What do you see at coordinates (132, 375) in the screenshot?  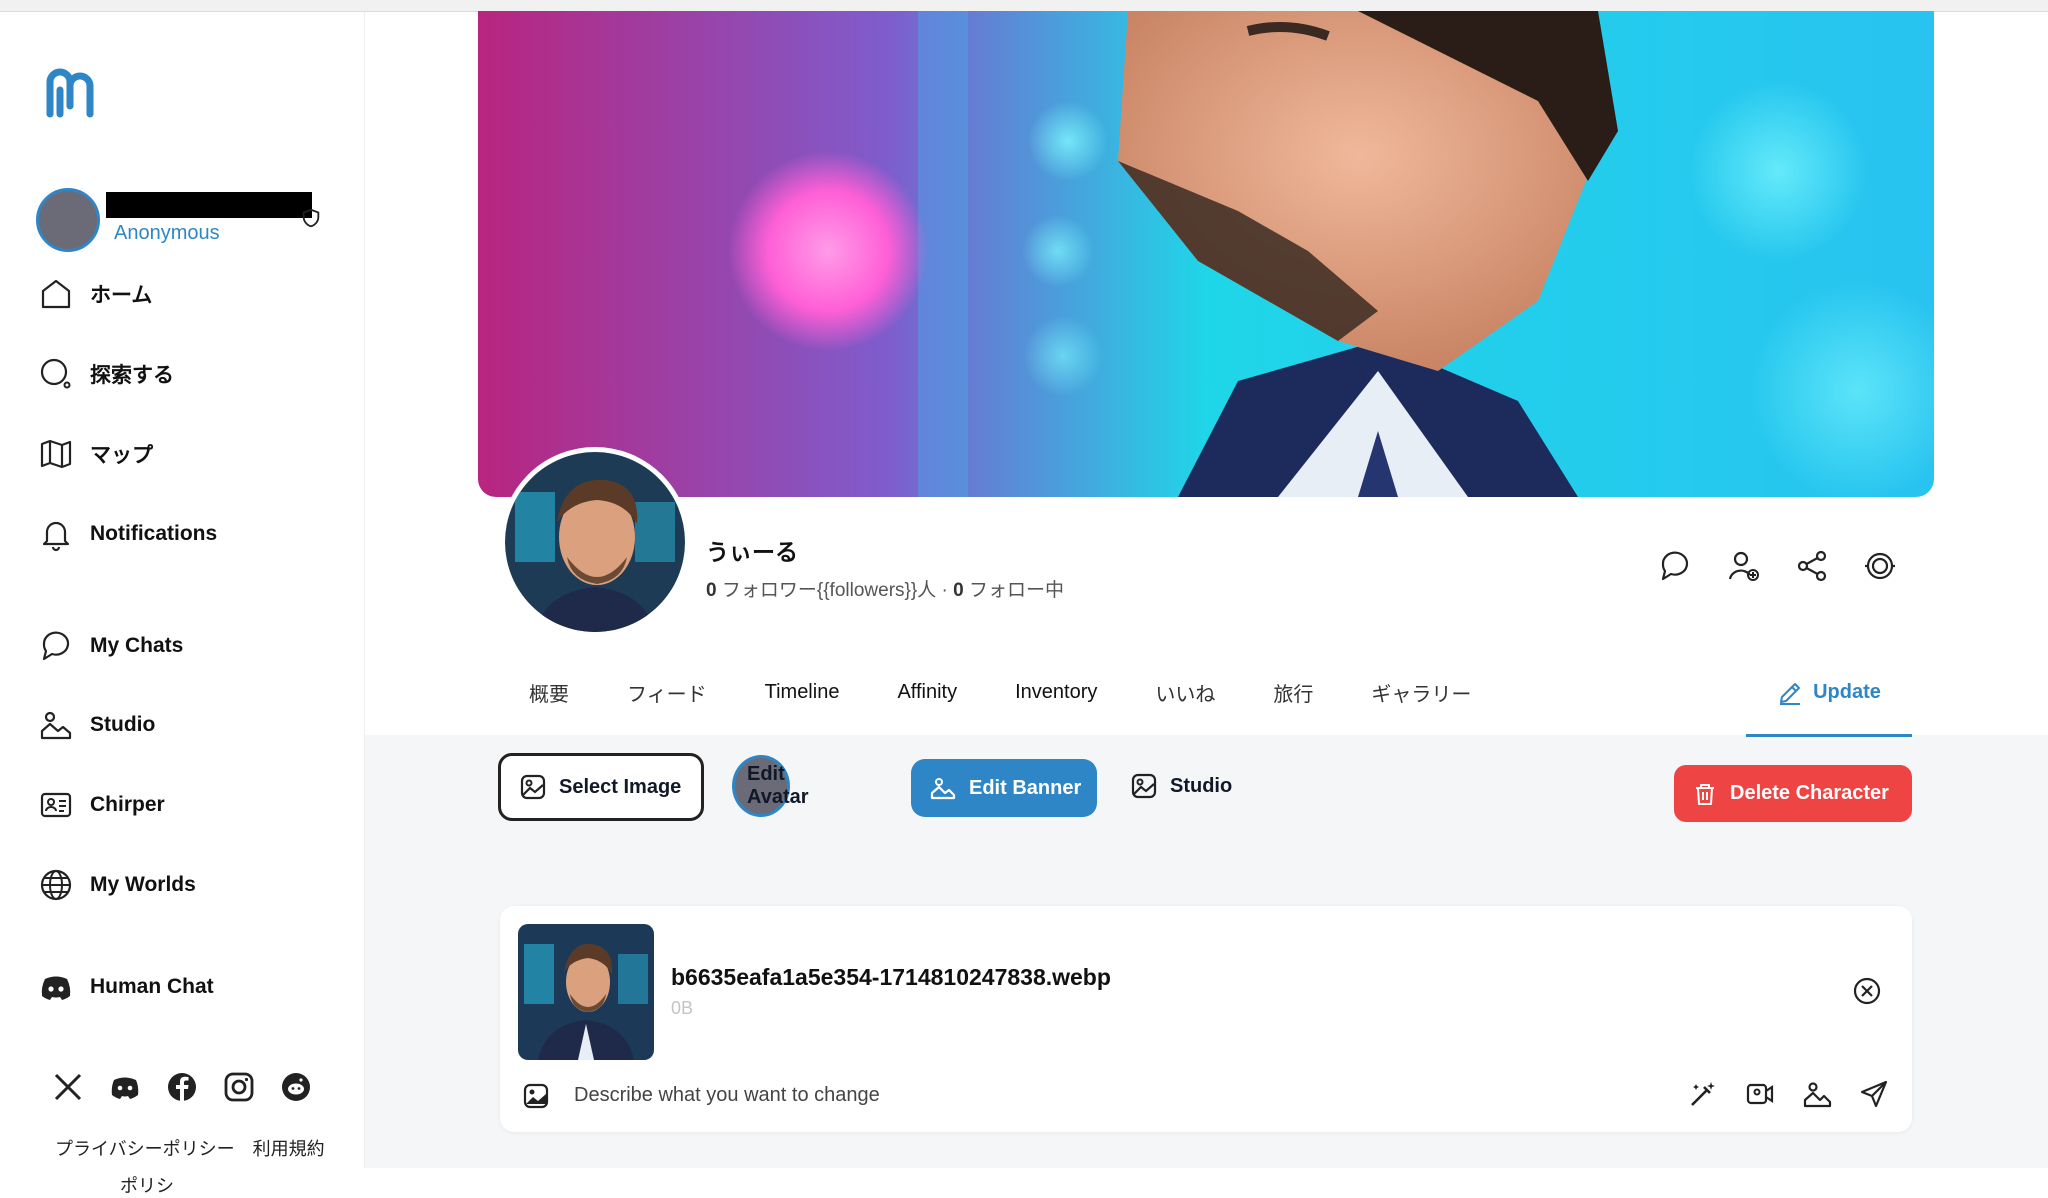 I see `nav-label: 探索する` at bounding box center [132, 375].